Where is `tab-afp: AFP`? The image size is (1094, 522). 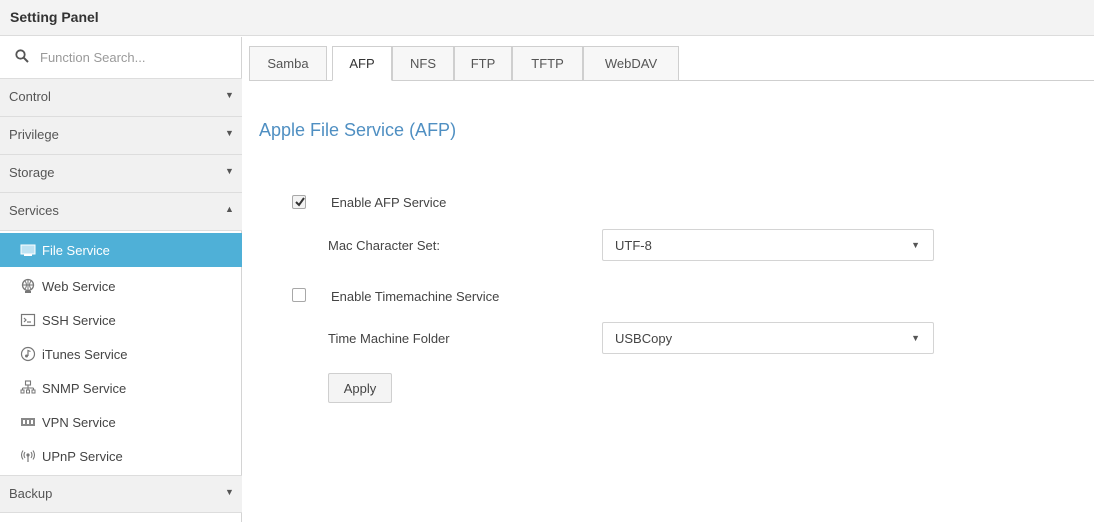 tab-afp: AFP is located at coordinates (362, 63).